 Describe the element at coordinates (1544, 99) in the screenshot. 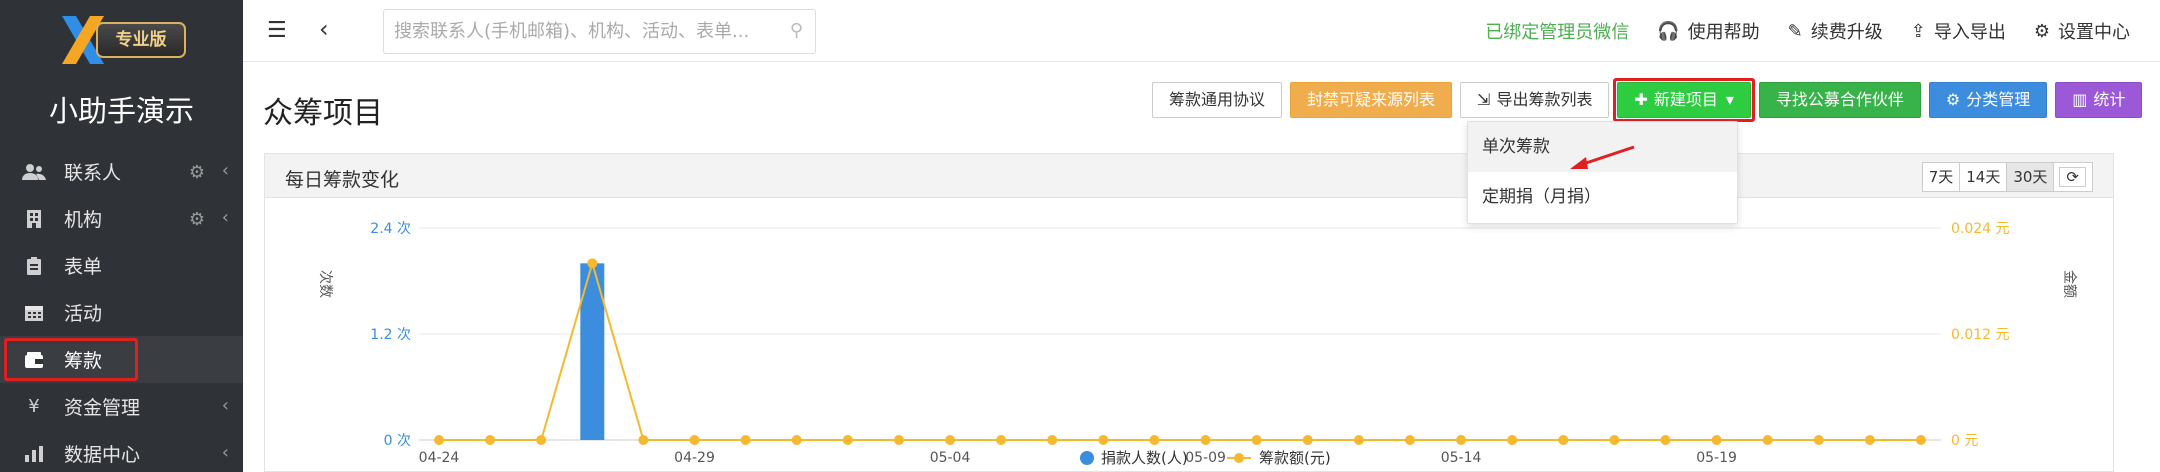

I see `export-label: 导出筹款列表` at that location.